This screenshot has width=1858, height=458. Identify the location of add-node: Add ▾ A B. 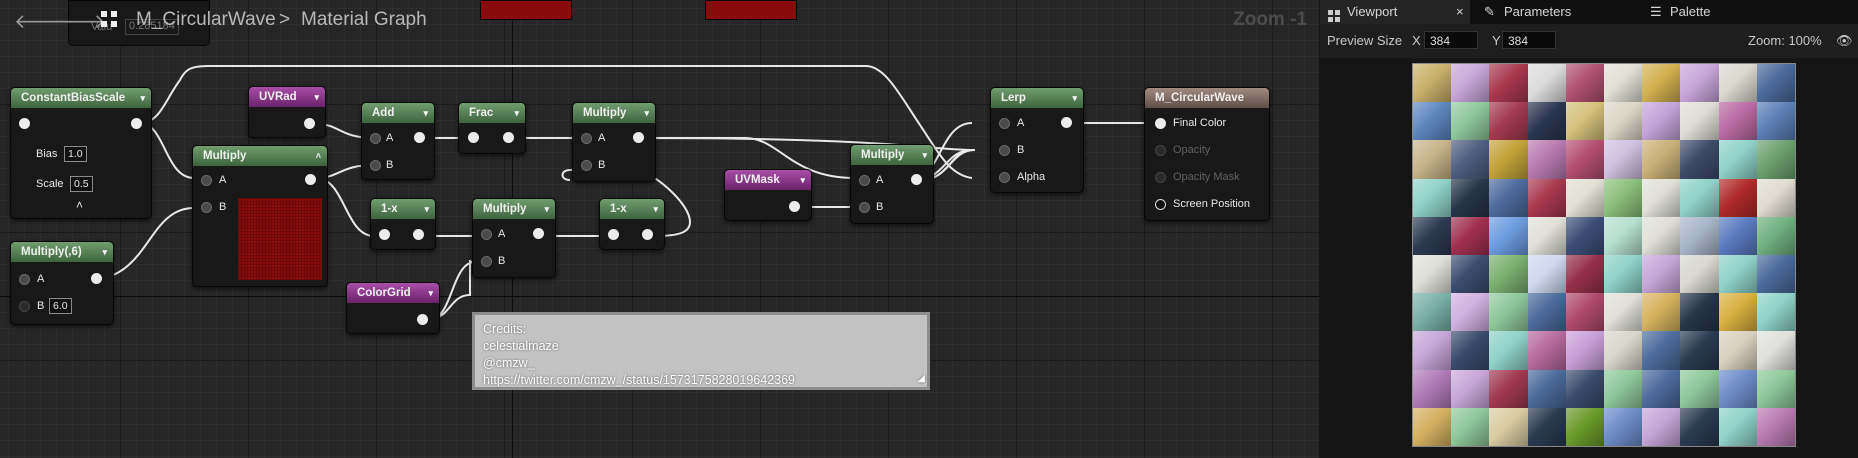
(398, 141).